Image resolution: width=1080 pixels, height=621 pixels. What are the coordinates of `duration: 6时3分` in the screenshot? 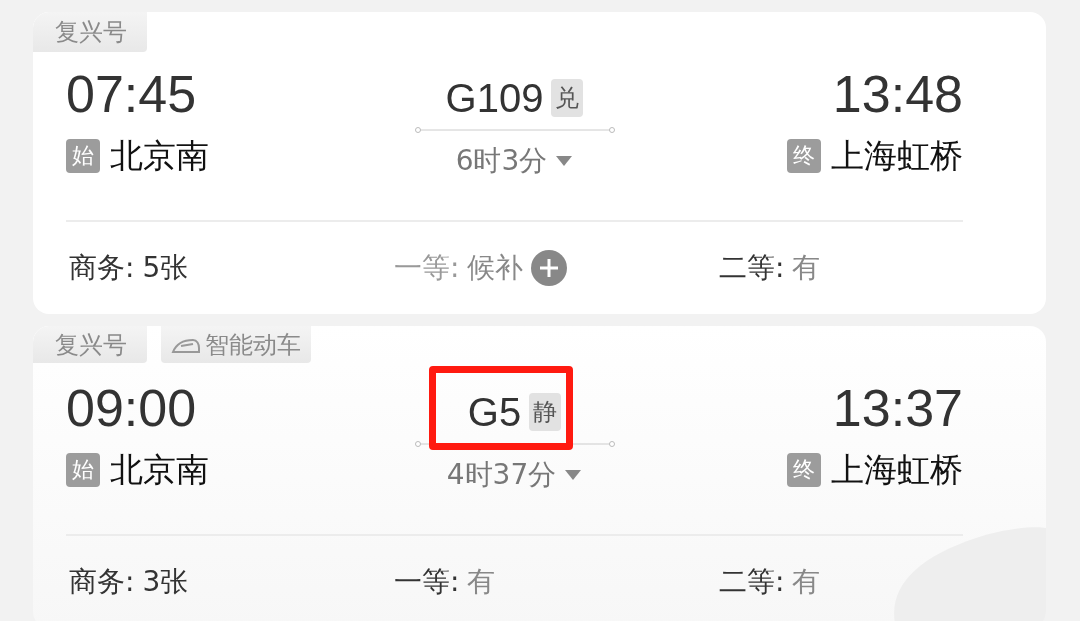 It's located at (501, 161).